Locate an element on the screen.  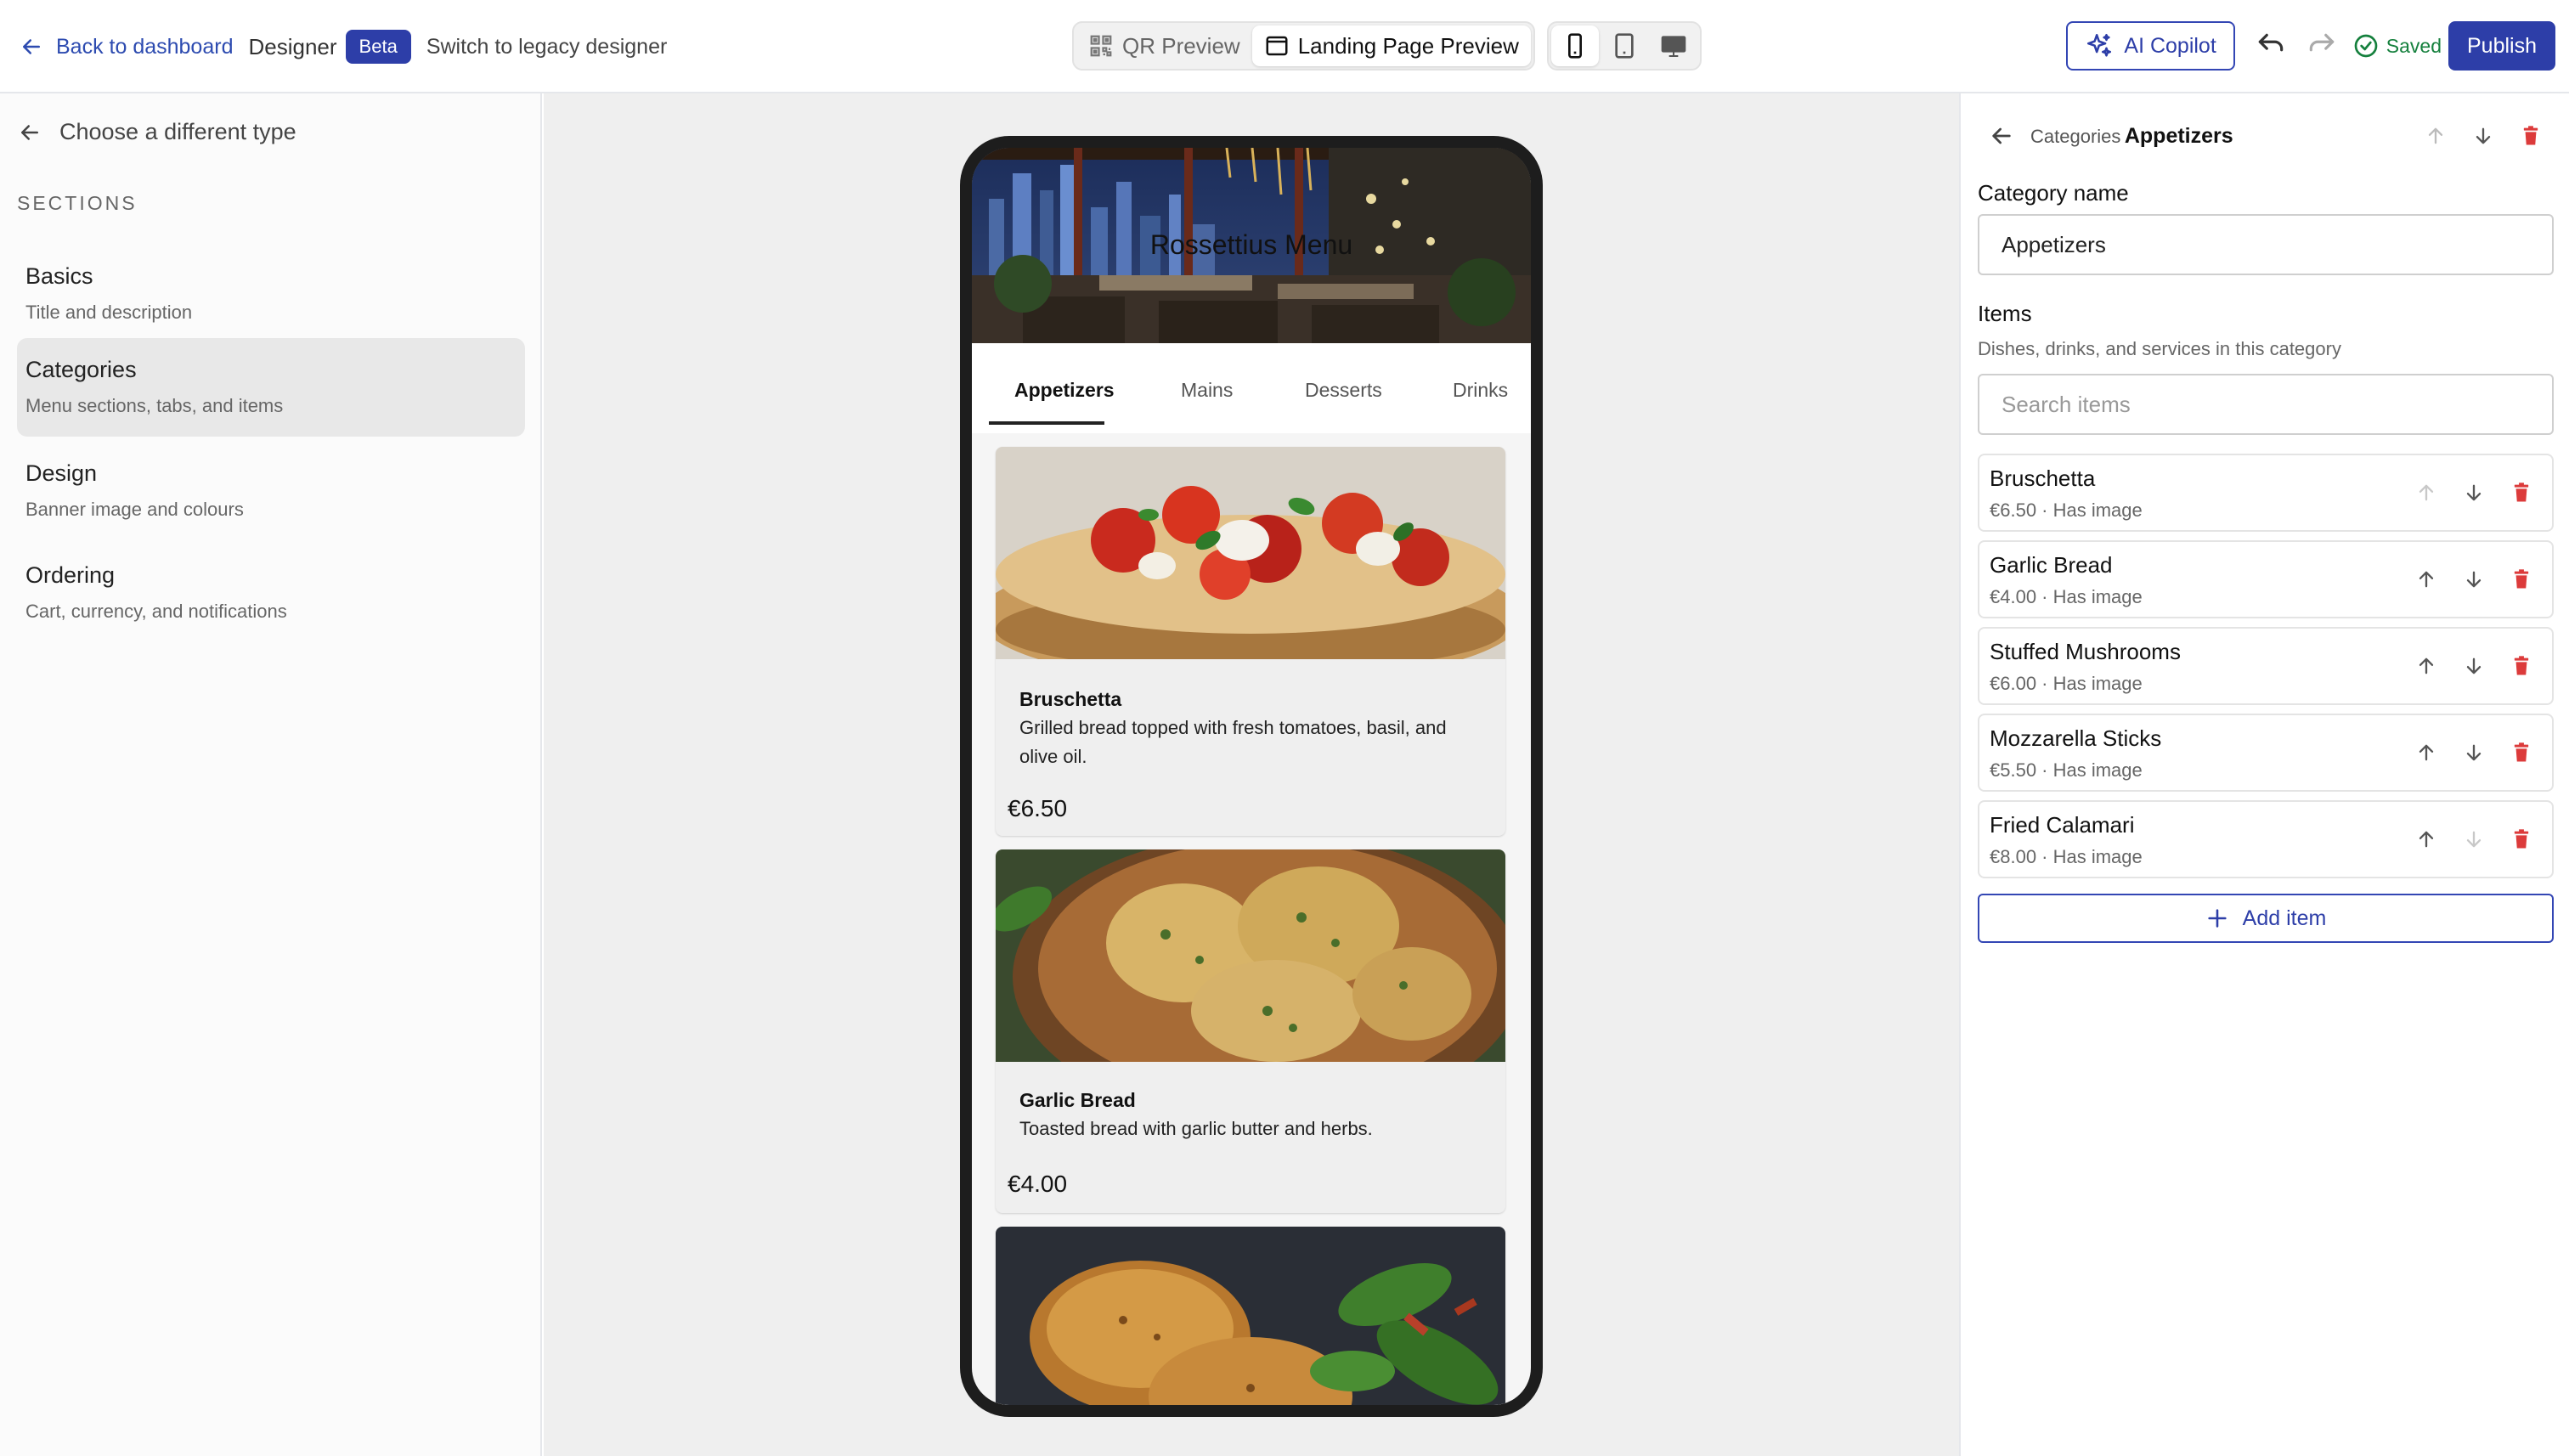
section-design: Design Banner image and colours is located at coordinates (271, 491).